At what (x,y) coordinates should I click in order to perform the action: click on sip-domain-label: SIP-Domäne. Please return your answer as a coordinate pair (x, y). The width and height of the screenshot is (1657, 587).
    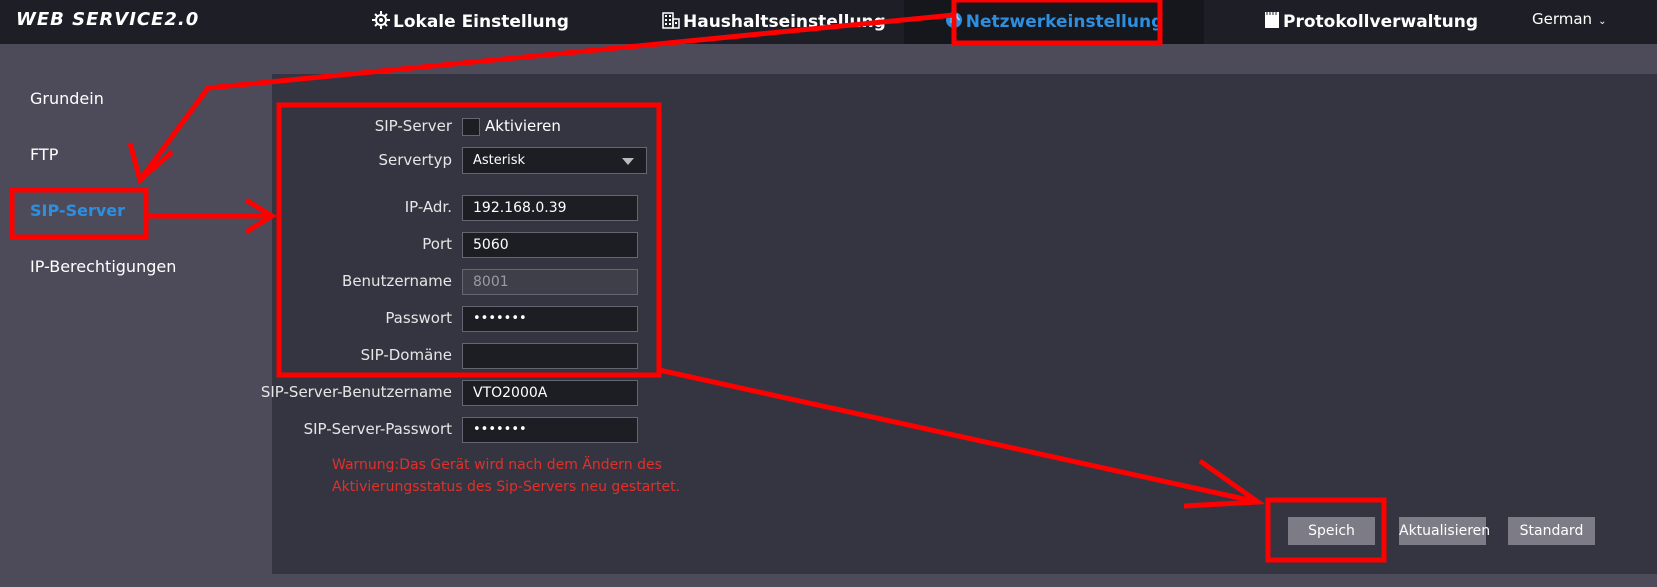
    Looking at the image, I should click on (406, 355).